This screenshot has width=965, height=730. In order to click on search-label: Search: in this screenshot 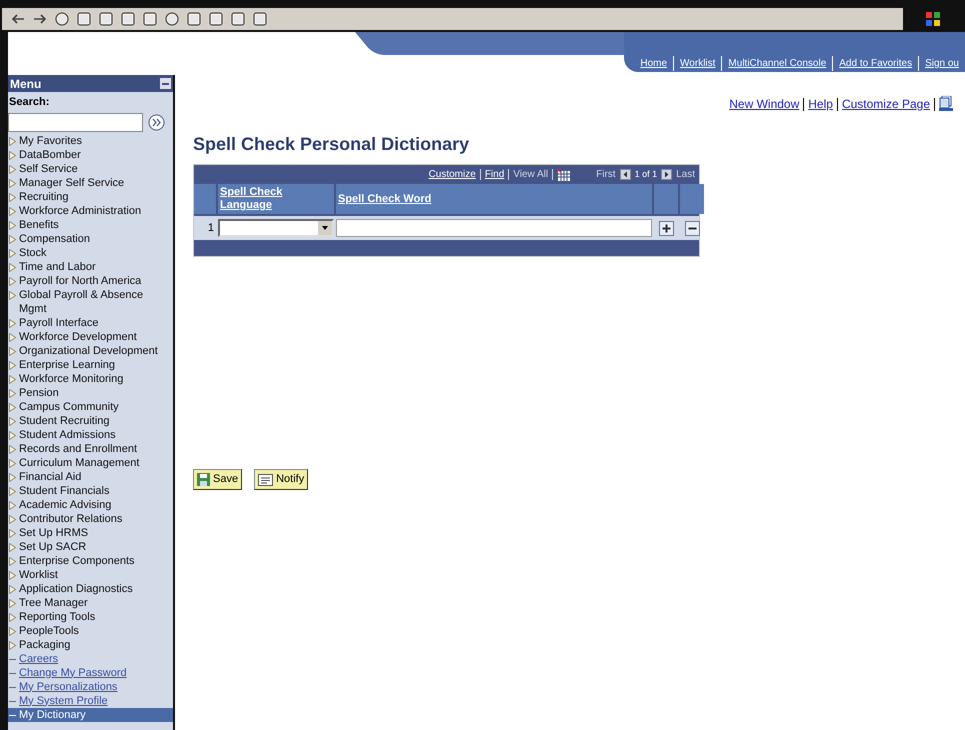, I will do `click(29, 102)`.